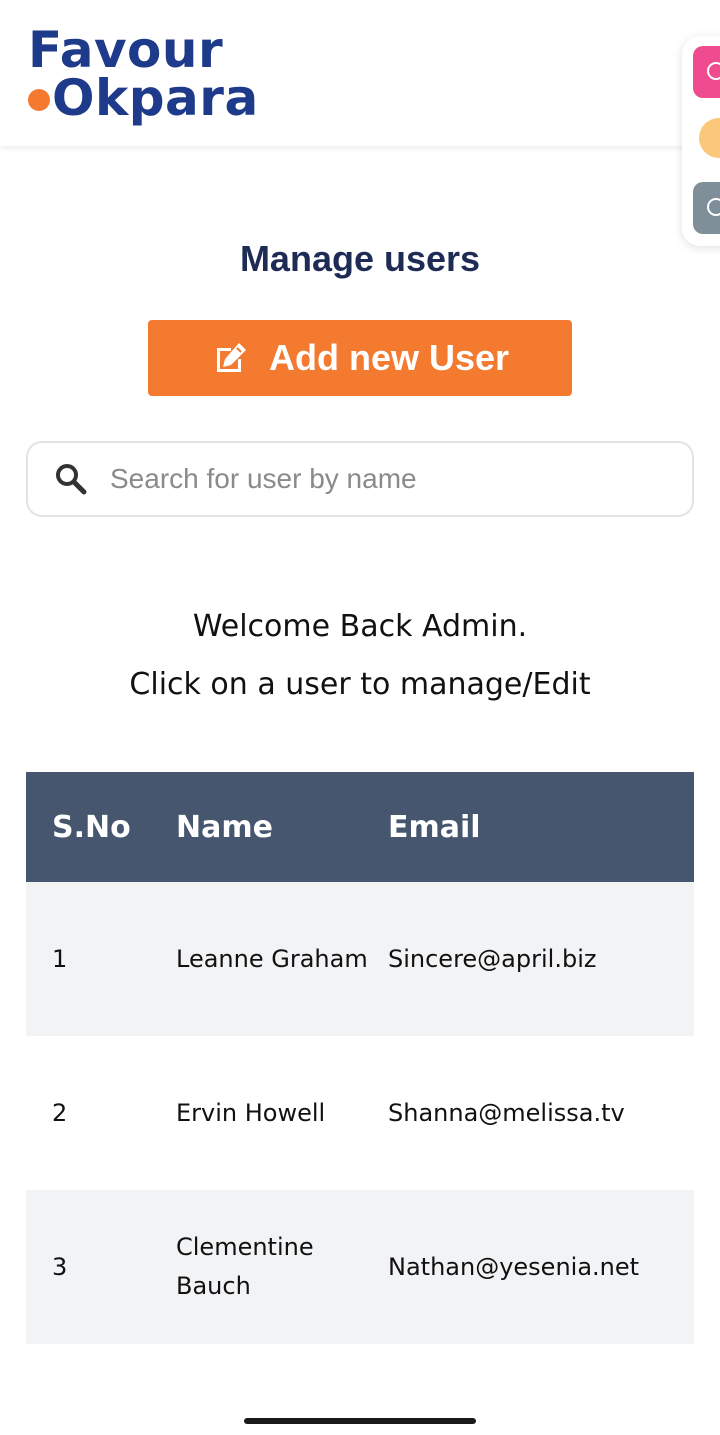 The image size is (720, 1435). What do you see at coordinates (434, 827) in the screenshot?
I see `header-email: Email` at bounding box center [434, 827].